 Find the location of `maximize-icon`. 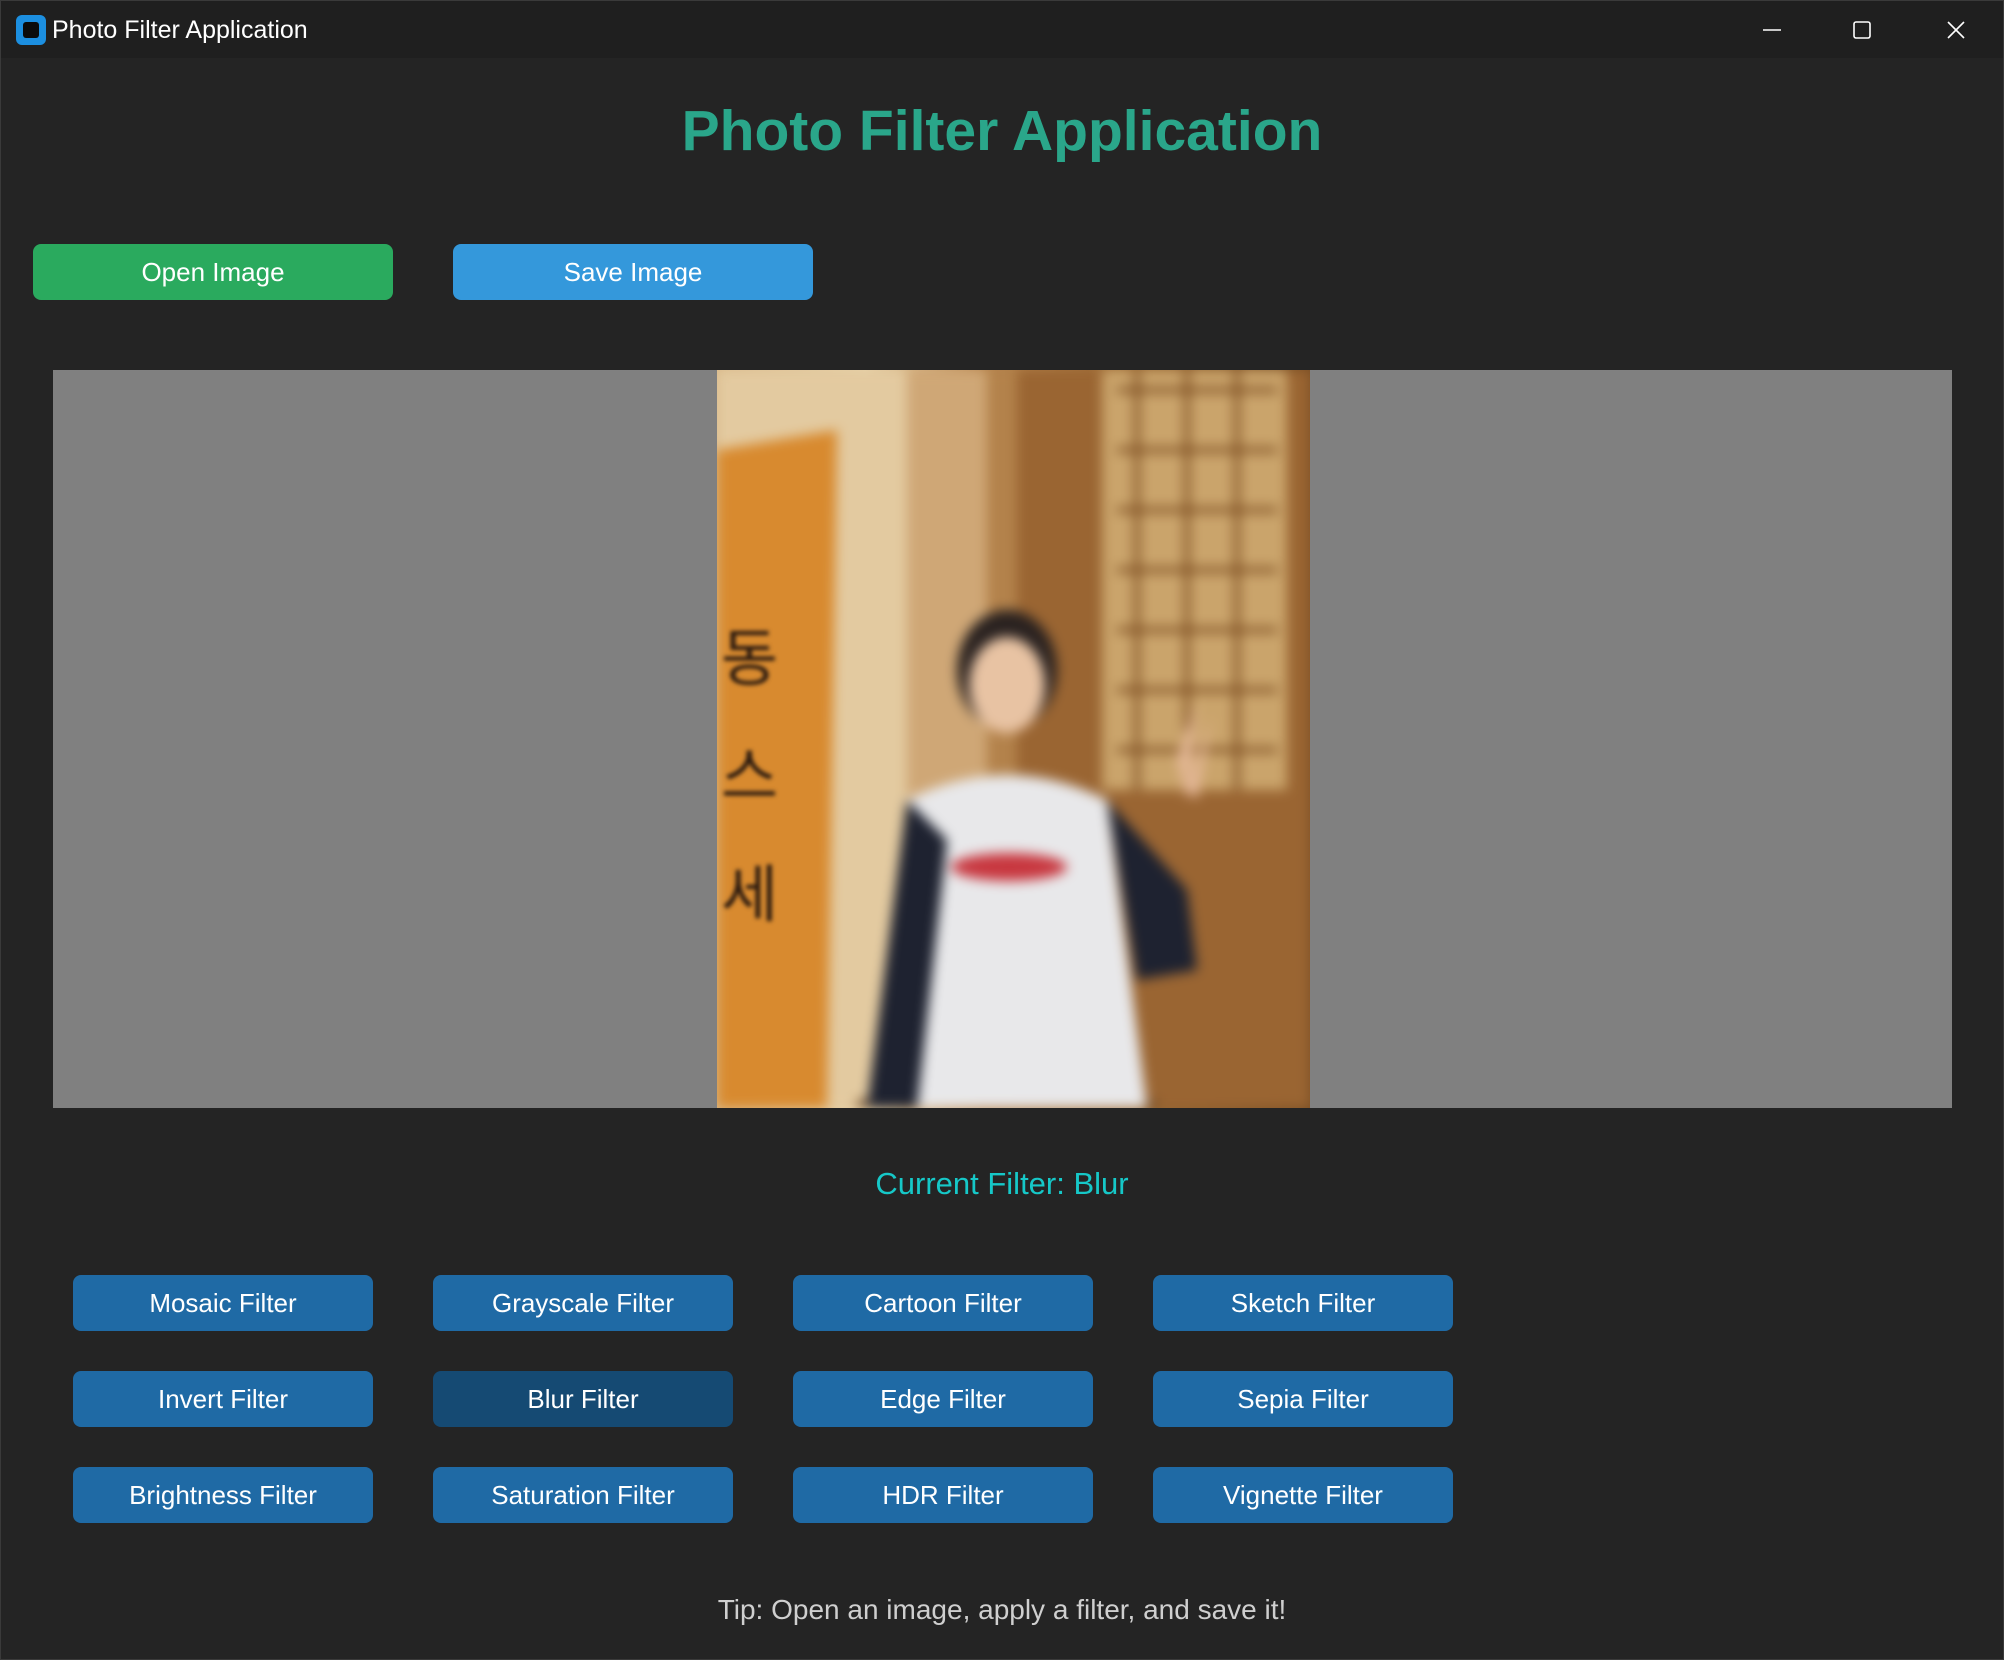

maximize-icon is located at coordinates (1862, 29).